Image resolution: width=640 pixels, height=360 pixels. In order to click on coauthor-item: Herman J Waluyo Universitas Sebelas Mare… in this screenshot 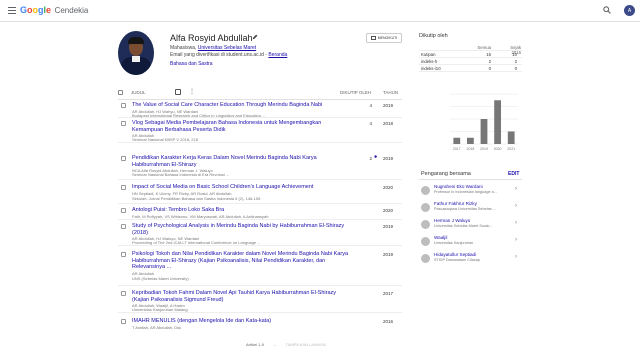, I will do `click(470, 225)`.